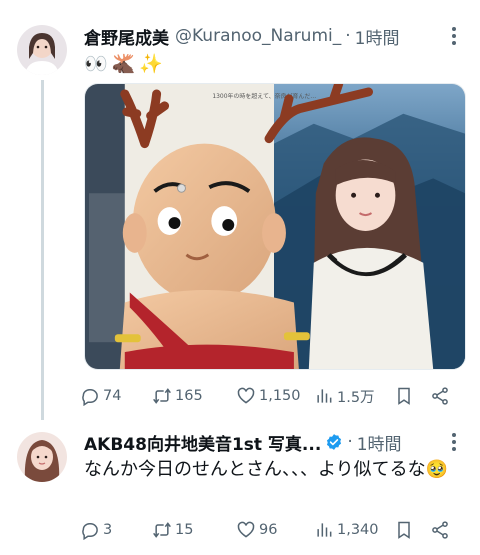 Image resolution: width=480 pixels, height=555 pixels. I want to click on like-count: 1,150, so click(280, 396).